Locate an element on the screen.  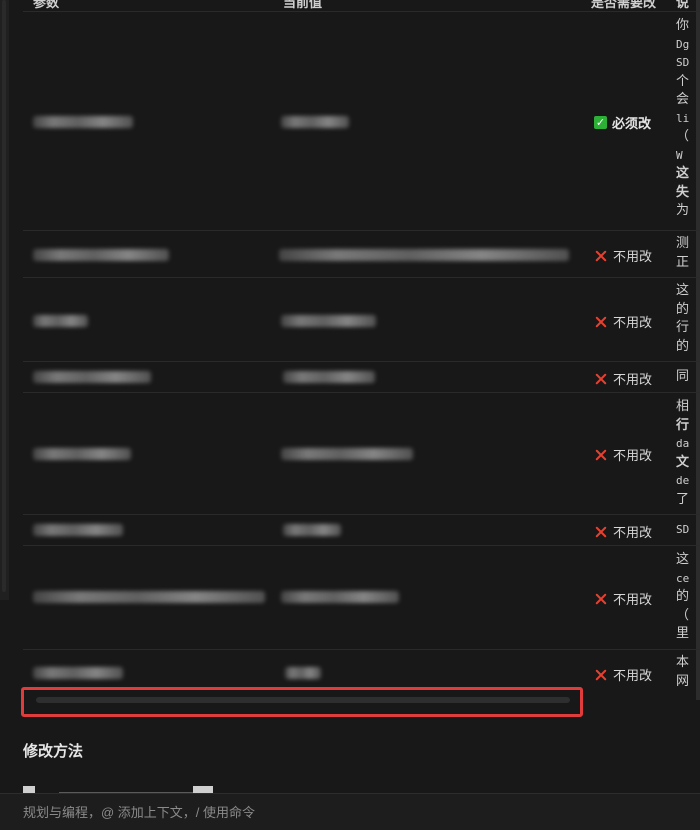
table-row: 不用改 测 正 is located at coordinates (361, 254).